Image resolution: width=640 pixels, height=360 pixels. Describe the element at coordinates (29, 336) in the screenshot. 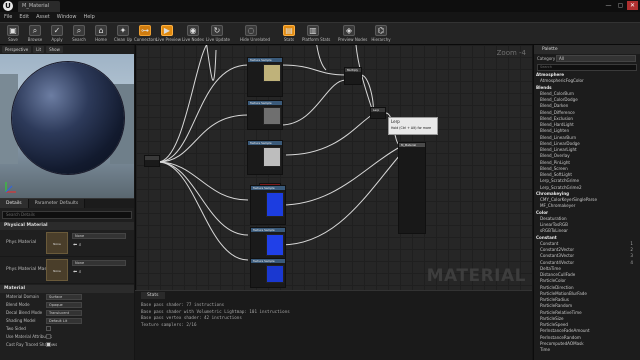

I see `use-material-attributes-row: Use Material Attributes` at that location.